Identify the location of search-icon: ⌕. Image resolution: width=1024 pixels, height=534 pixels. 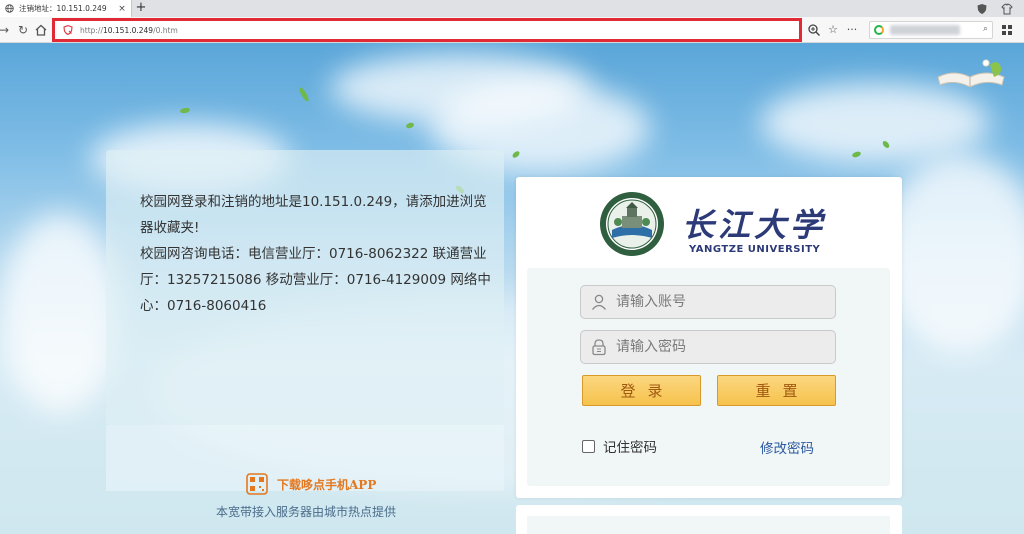
(985, 29).